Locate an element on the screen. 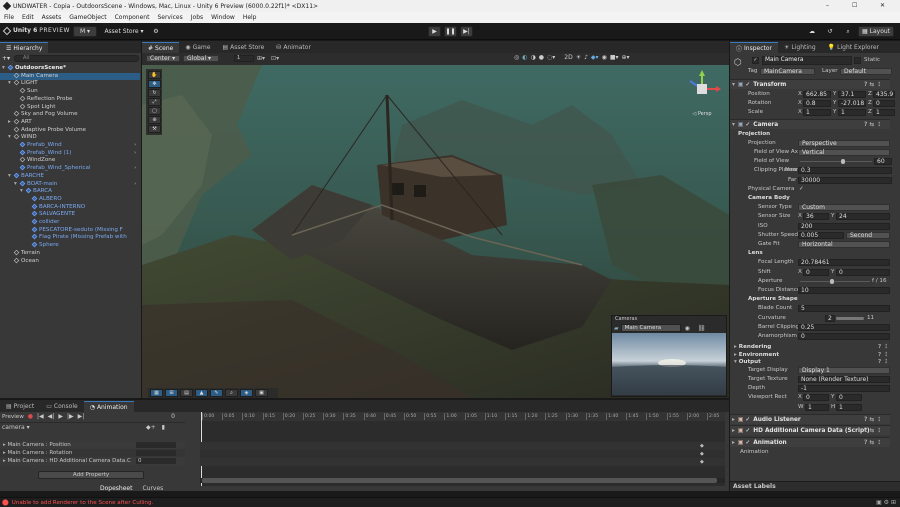 This screenshot has width=900, height=507. layout-dropdown: ▦ Layout is located at coordinates (876, 31).